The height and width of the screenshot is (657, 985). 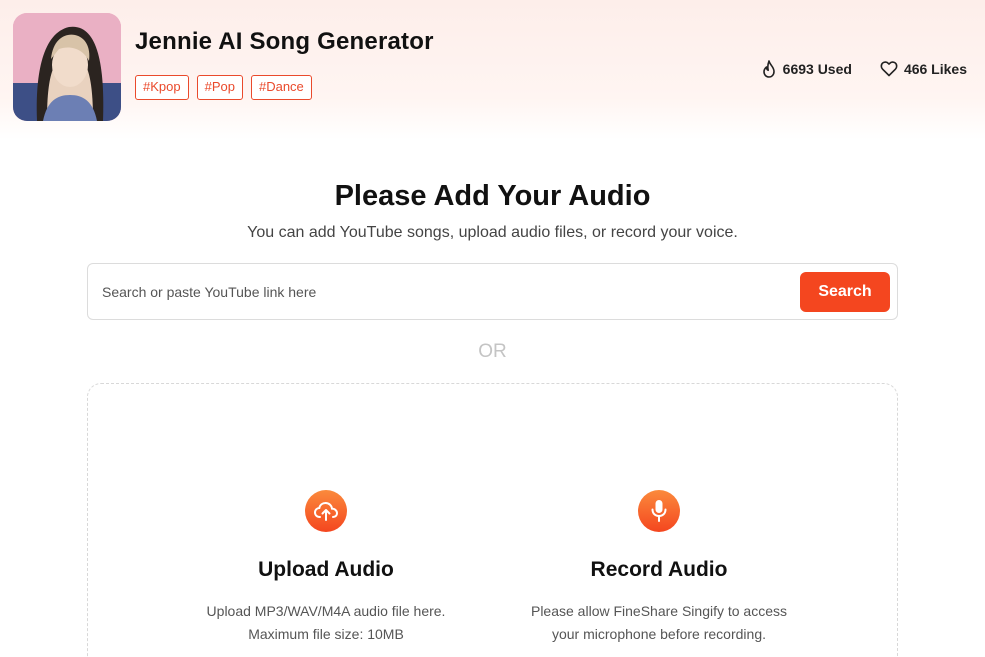 I want to click on microphone-icon, so click(x=659, y=511).